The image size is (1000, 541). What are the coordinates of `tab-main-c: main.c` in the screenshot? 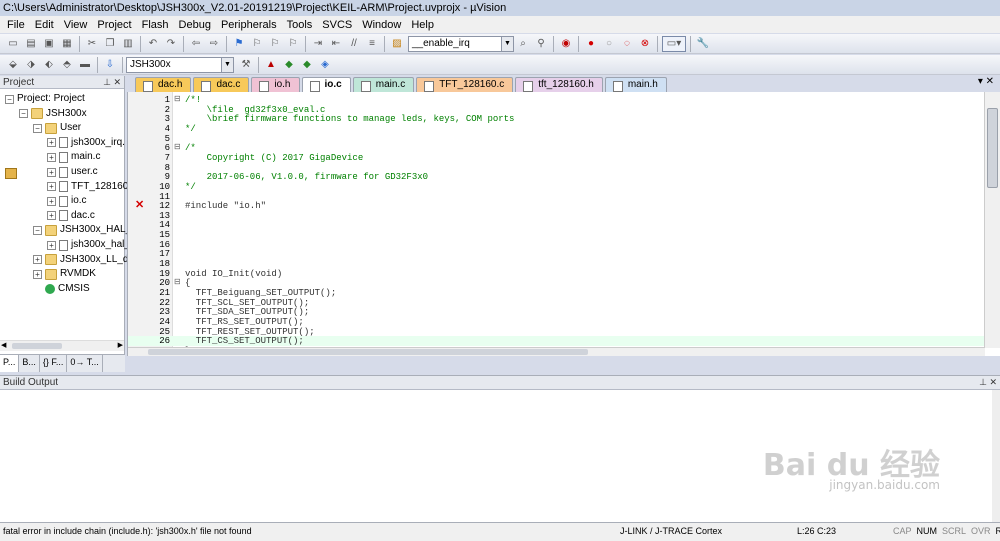 It's located at (383, 84).